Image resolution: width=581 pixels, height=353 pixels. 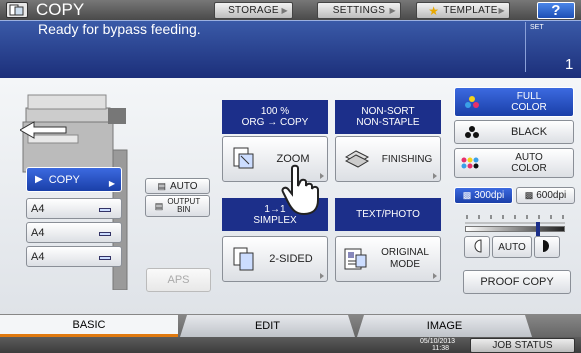 I want to click on darker-icon, so click(x=547, y=247).